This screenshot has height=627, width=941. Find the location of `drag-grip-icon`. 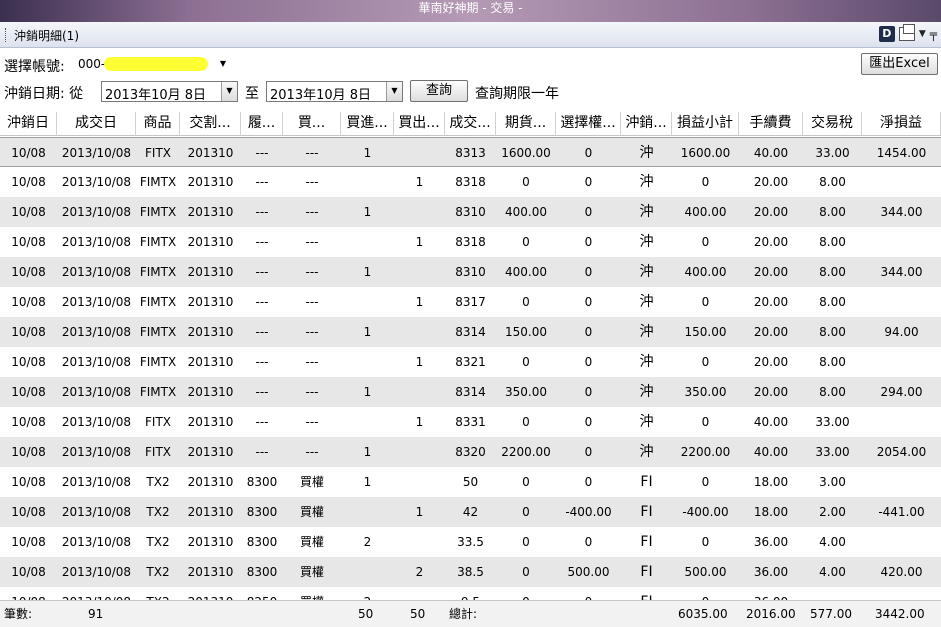

drag-grip-icon is located at coordinates (6, 35).